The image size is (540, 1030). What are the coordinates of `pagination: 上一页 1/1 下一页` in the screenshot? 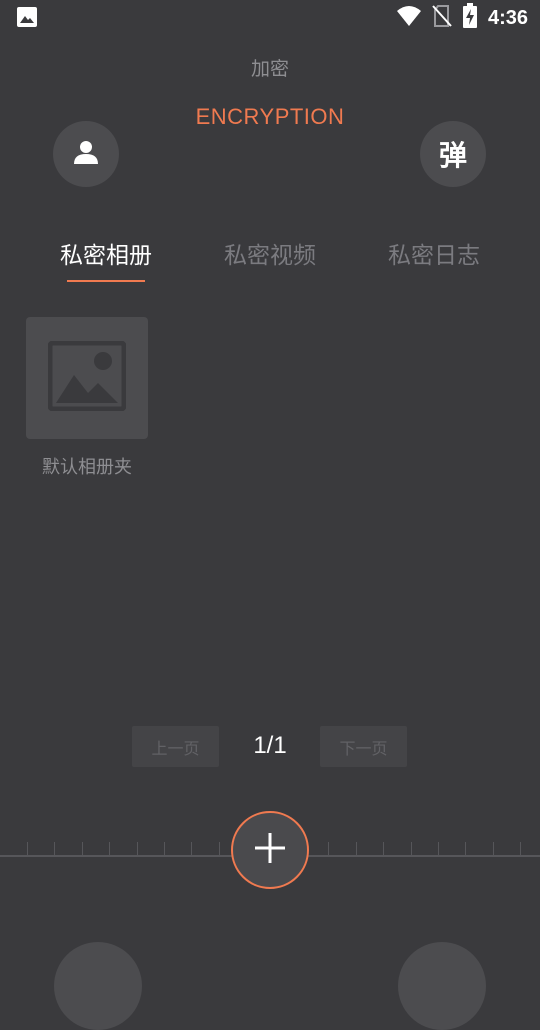 It's located at (270, 747).